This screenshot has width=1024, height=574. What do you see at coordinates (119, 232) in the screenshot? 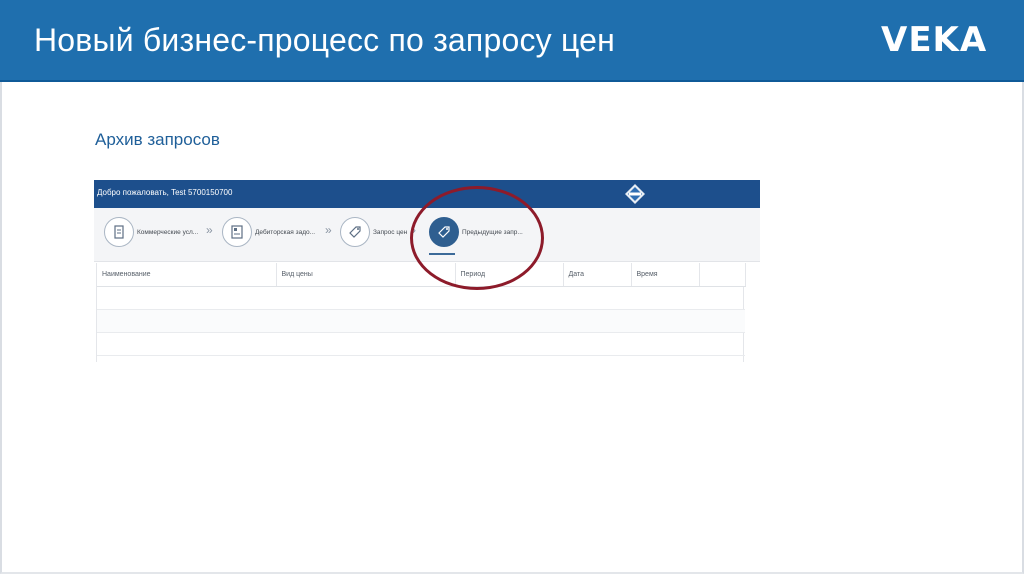
I see `document-icon` at bounding box center [119, 232].